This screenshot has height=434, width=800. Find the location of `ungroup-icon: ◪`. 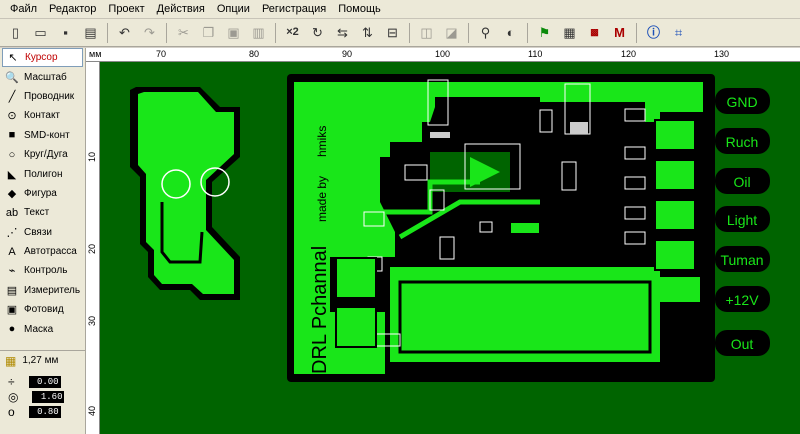

ungroup-icon: ◪ is located at coordinates (451, 32).